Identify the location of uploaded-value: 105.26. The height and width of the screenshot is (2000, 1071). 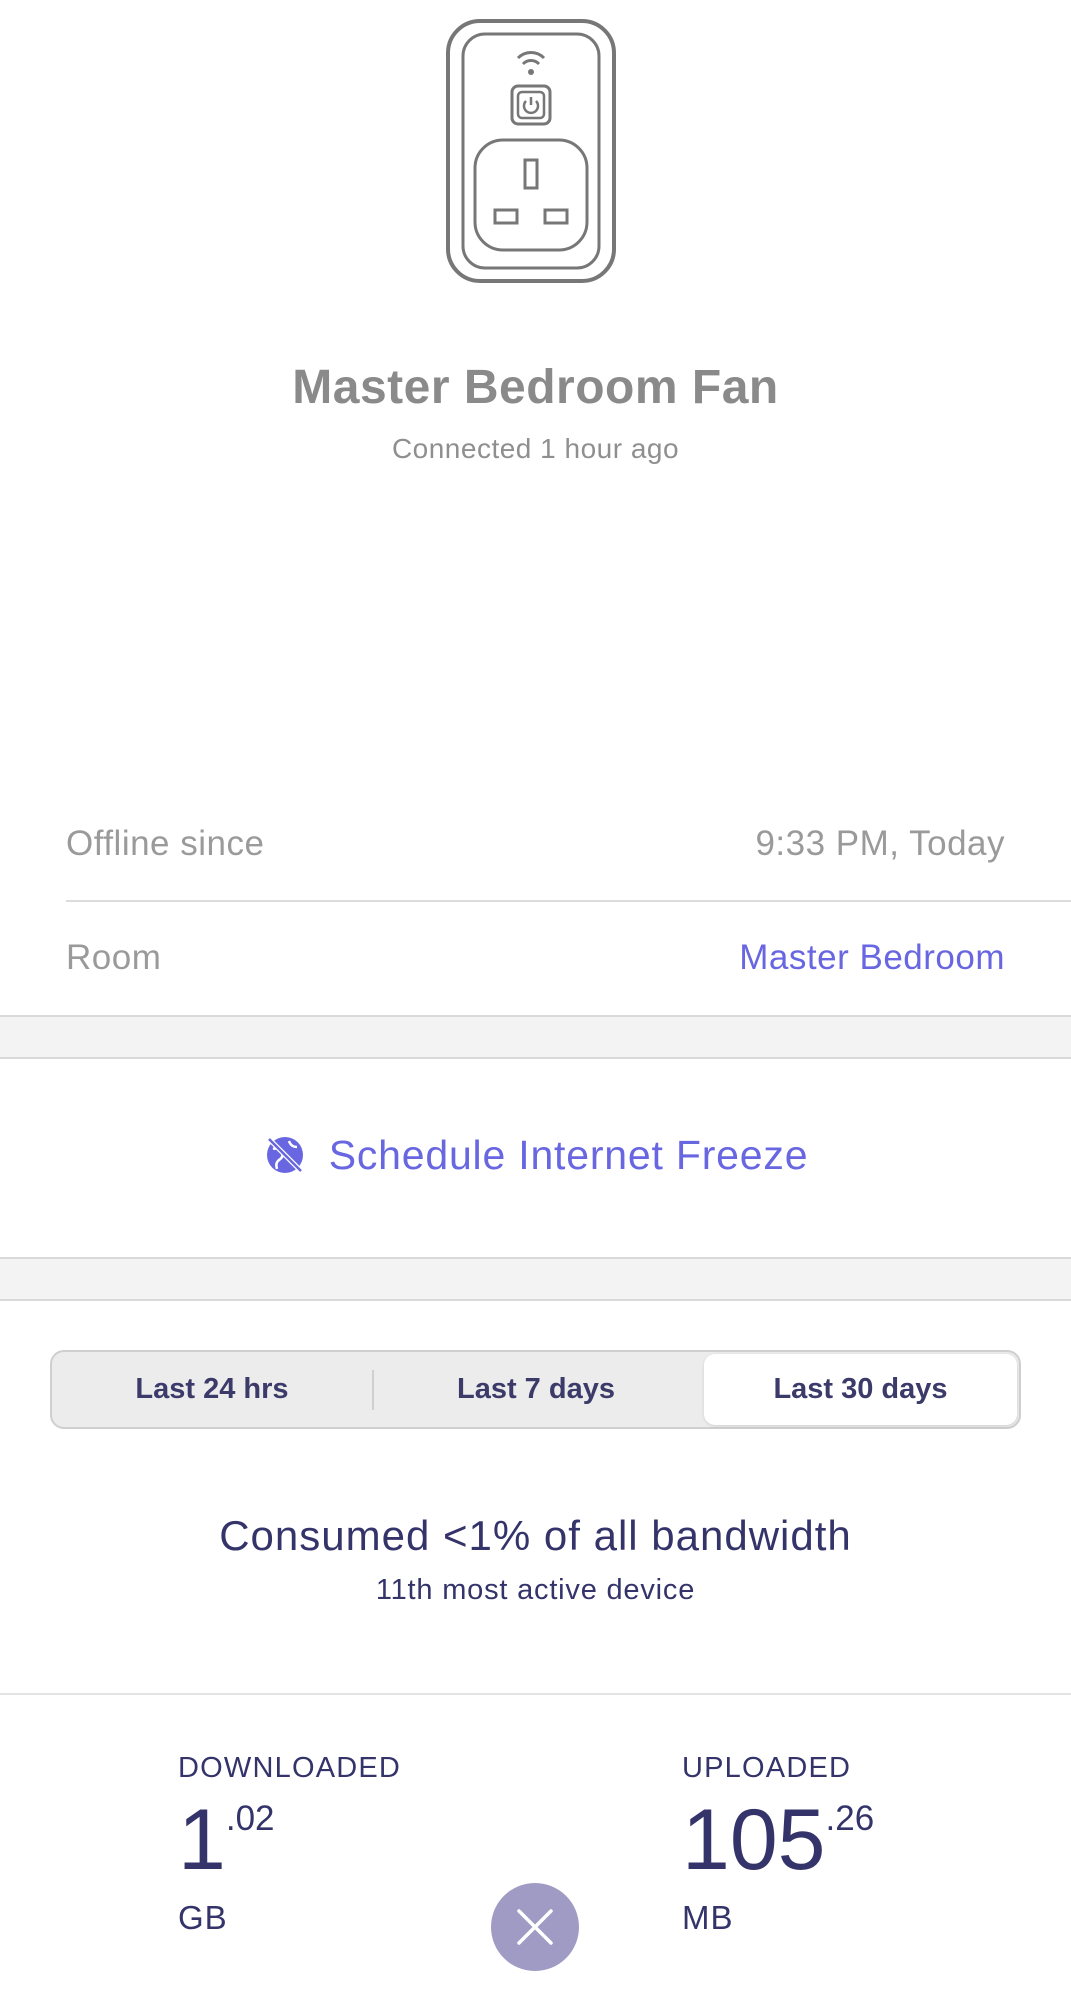
(832, 1840).